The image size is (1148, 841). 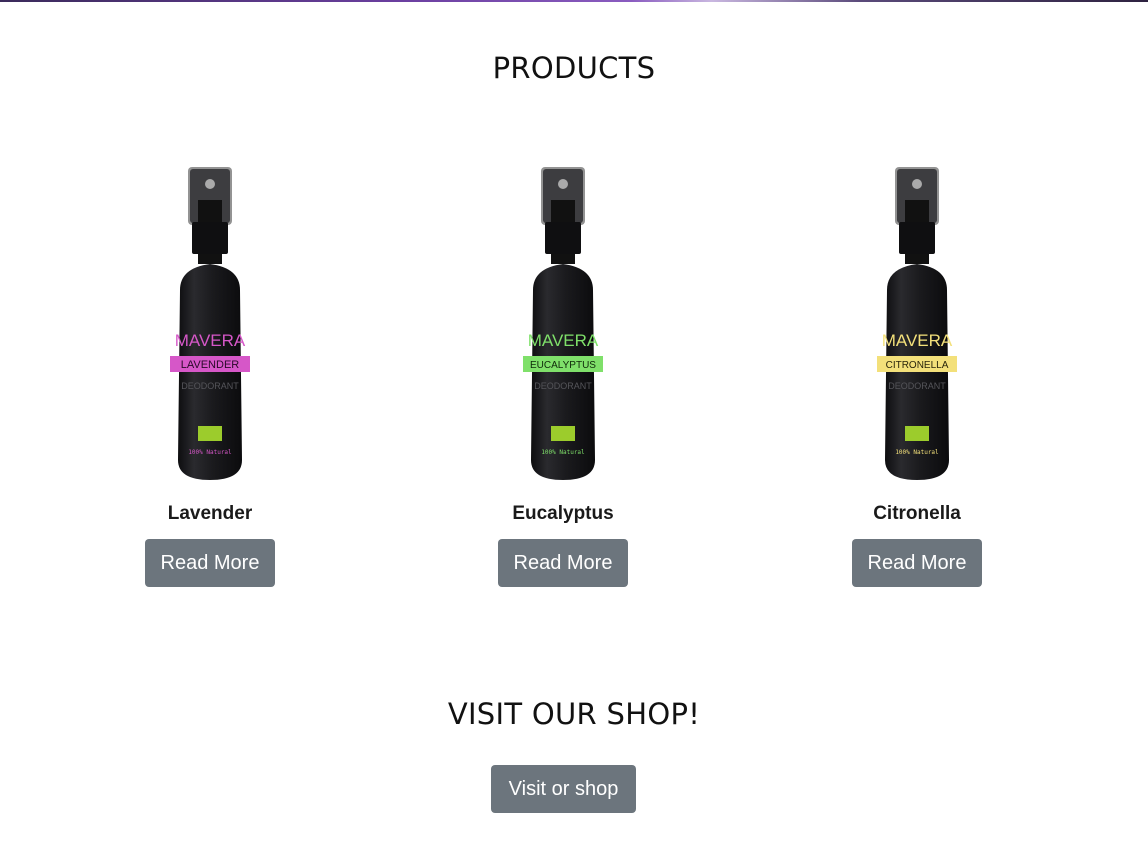 What do you see at coordinates (563, 789) in the screenshot?
I see `visit-shop-button: Visit or shop` at bounding box center [563, 789].